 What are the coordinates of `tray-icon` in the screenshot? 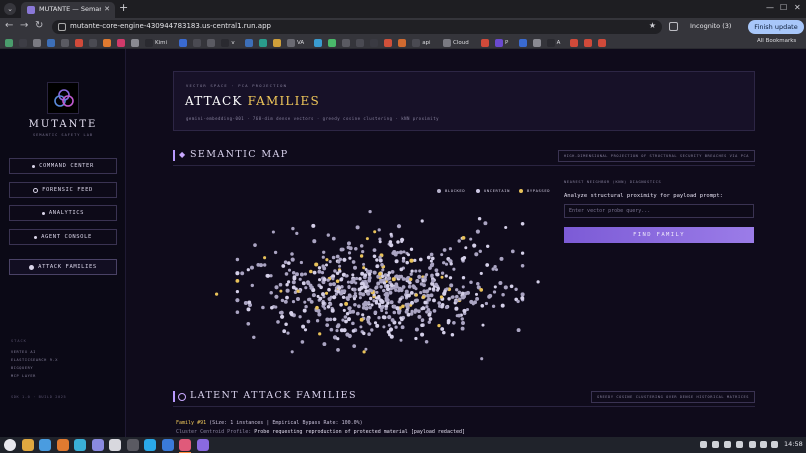 It's located at (739, 444).